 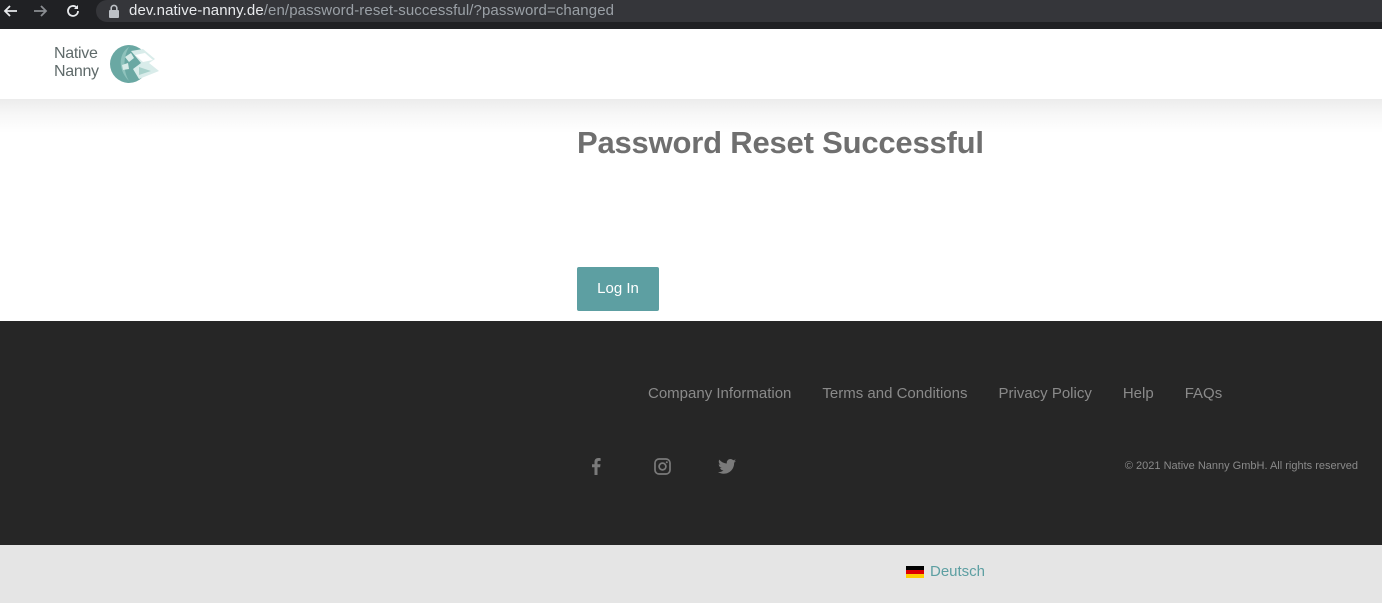 I want to click on arrow-right-icon, so click(x=41, y=11).